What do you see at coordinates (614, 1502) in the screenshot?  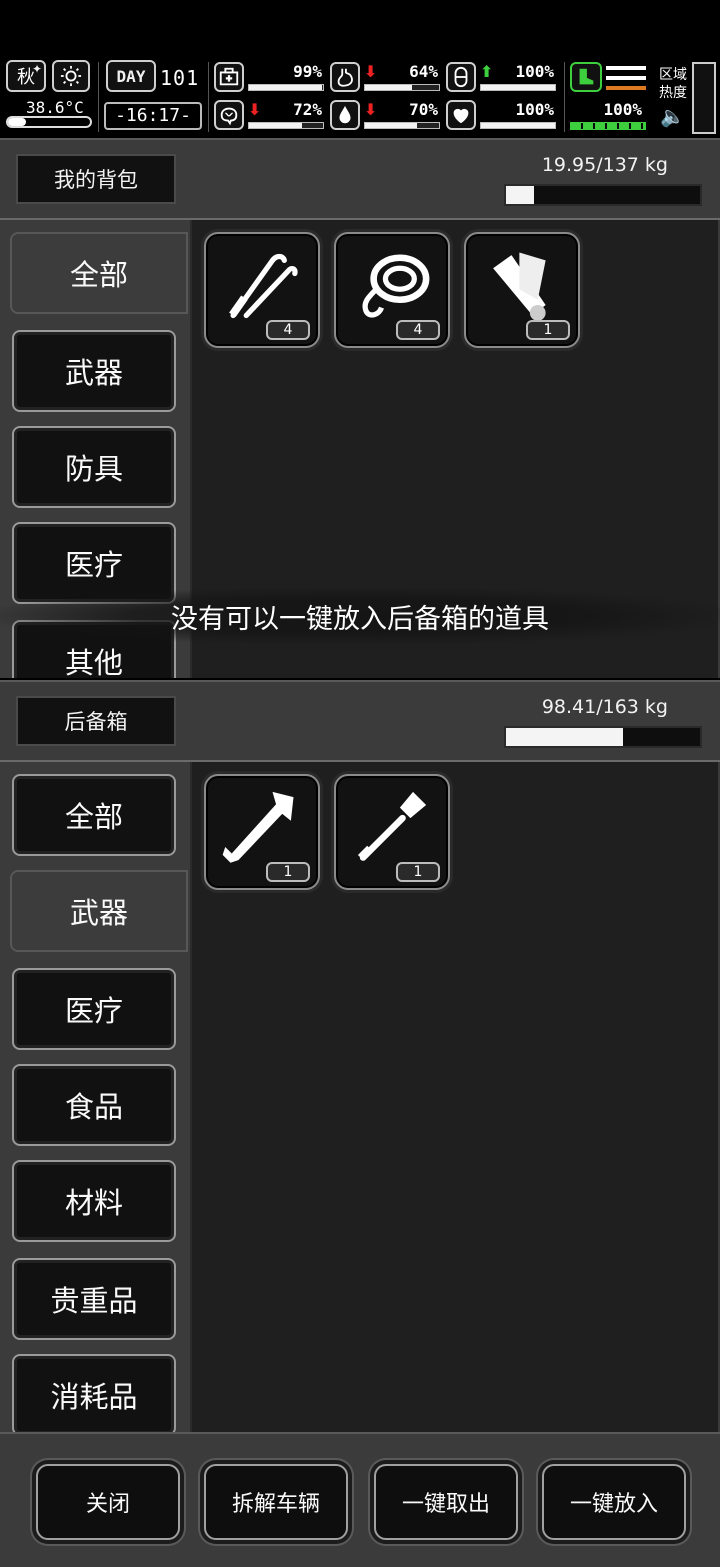 I see `put-all-button: 一键放入` at bounding box center [614, 1502].